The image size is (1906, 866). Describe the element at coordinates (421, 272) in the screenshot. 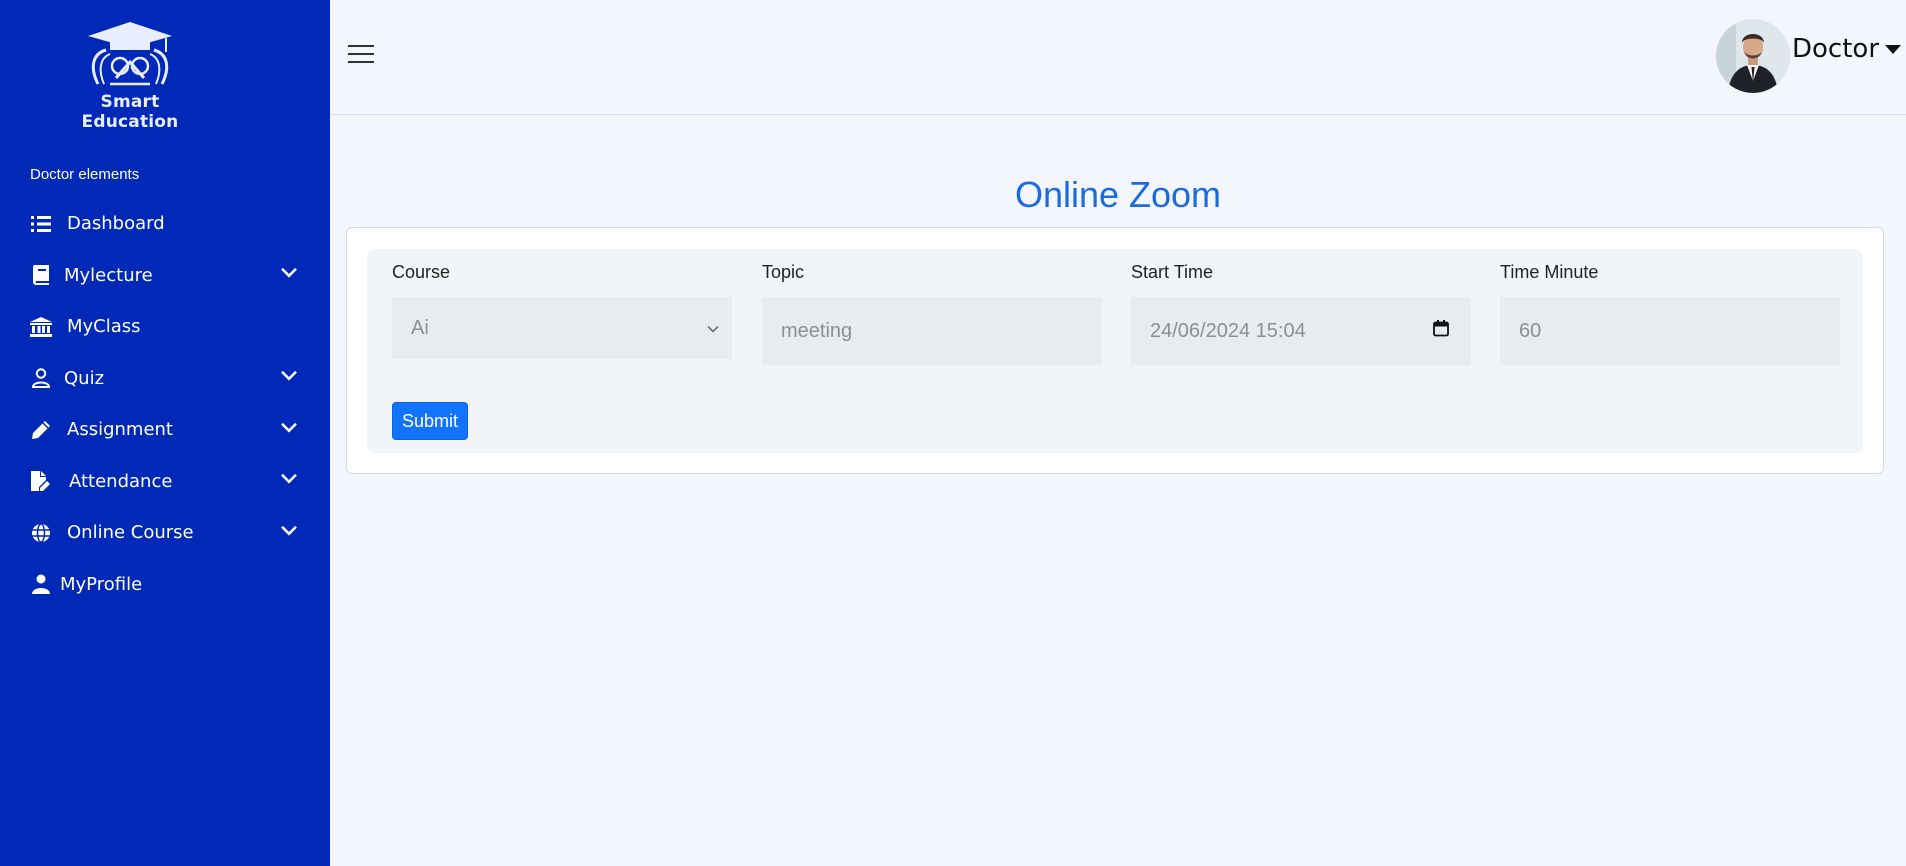

I see `course-label: Course` at that location.